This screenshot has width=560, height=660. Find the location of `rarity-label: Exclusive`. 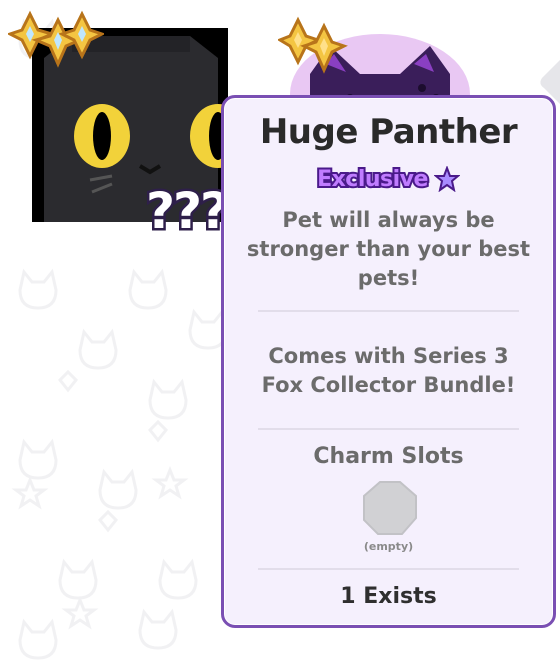

rarity-label: Exclusive is located at coordinates (372, 179).